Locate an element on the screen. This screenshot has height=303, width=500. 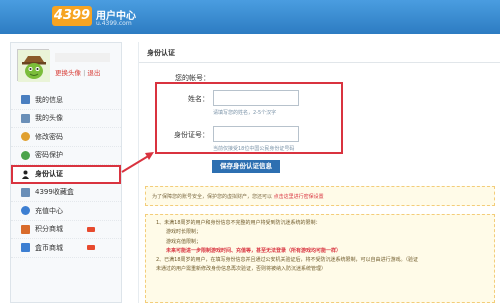
key-icon is located at coordinates (25, 137).